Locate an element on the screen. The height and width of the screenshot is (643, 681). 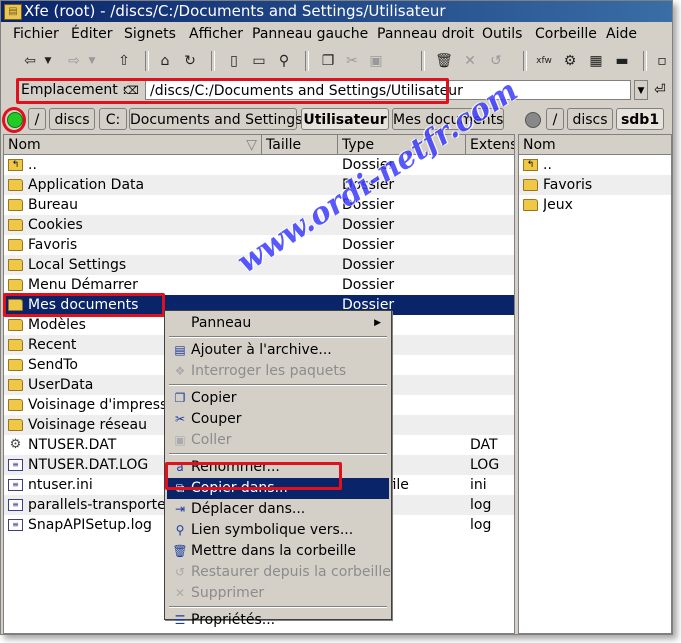
menu-afficher: Afficher is located at coordinates (216, 34).